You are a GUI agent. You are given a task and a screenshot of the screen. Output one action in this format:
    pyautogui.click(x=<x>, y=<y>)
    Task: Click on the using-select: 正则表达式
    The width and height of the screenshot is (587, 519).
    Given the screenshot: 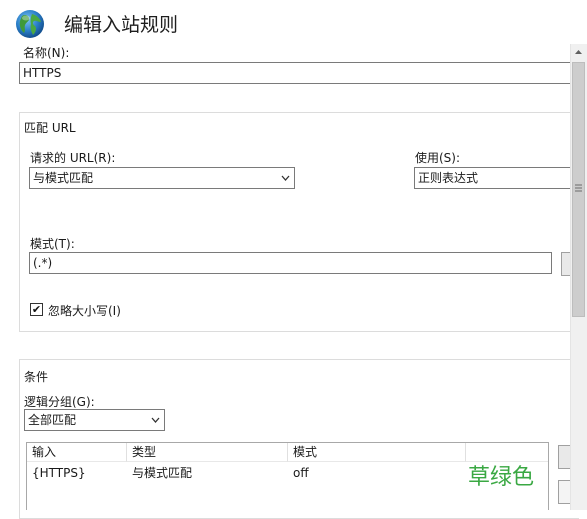 What is the action you would take?
    pyautogui.click(x=496, y=178)
    